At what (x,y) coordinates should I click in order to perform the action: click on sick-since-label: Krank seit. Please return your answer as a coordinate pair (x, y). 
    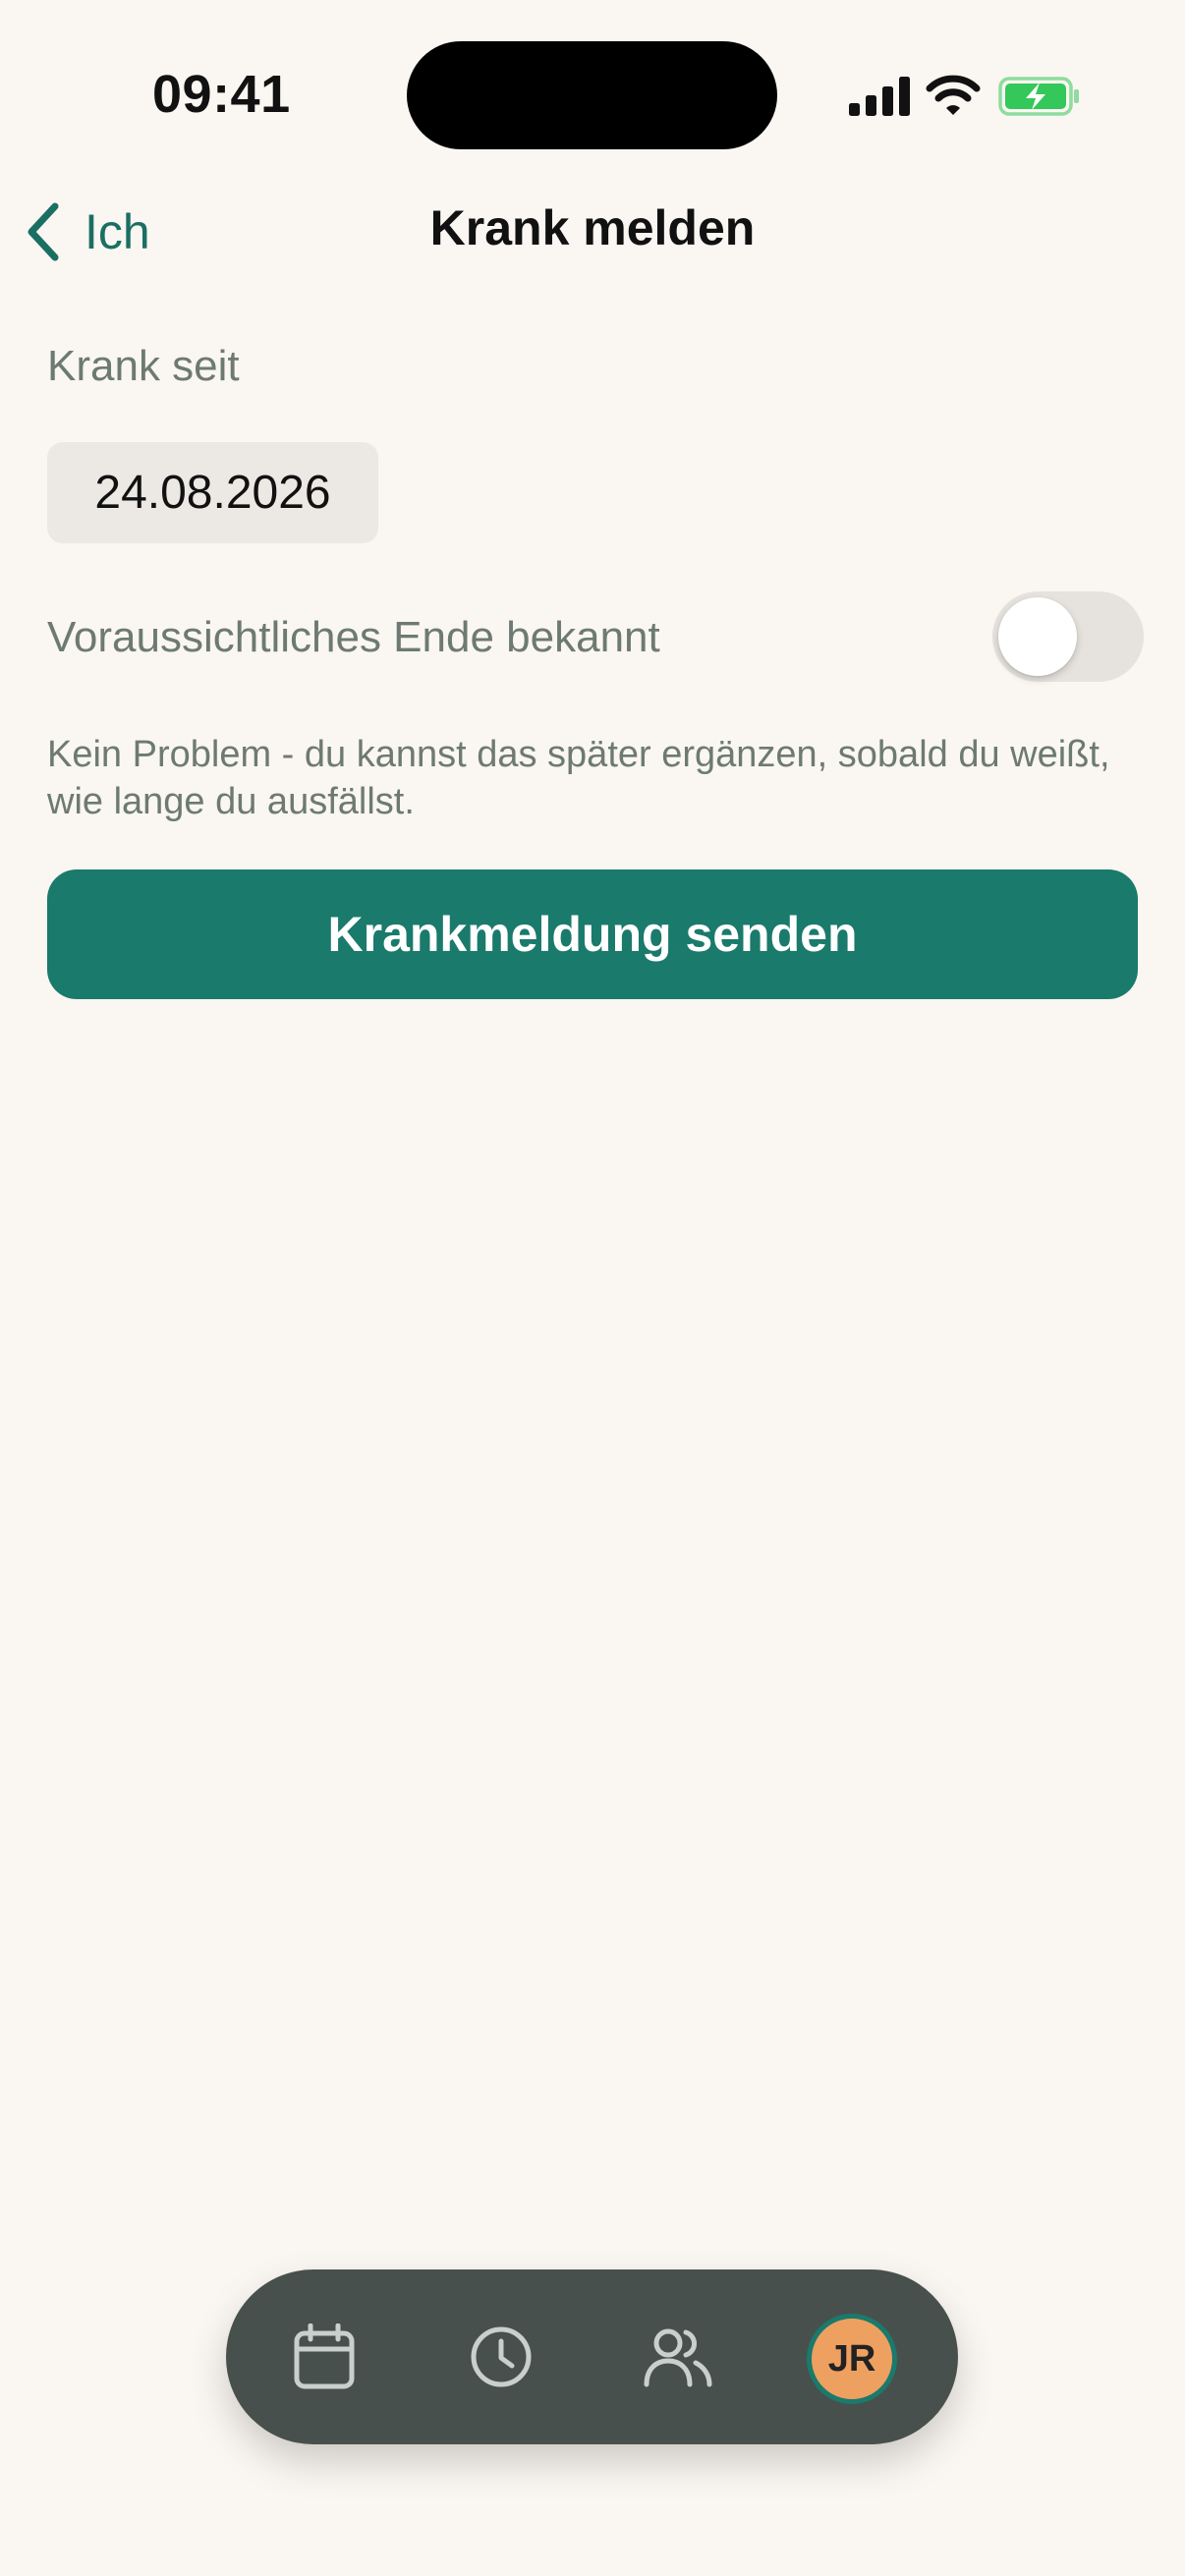
    Looking at the image, I should click on (144, 366).